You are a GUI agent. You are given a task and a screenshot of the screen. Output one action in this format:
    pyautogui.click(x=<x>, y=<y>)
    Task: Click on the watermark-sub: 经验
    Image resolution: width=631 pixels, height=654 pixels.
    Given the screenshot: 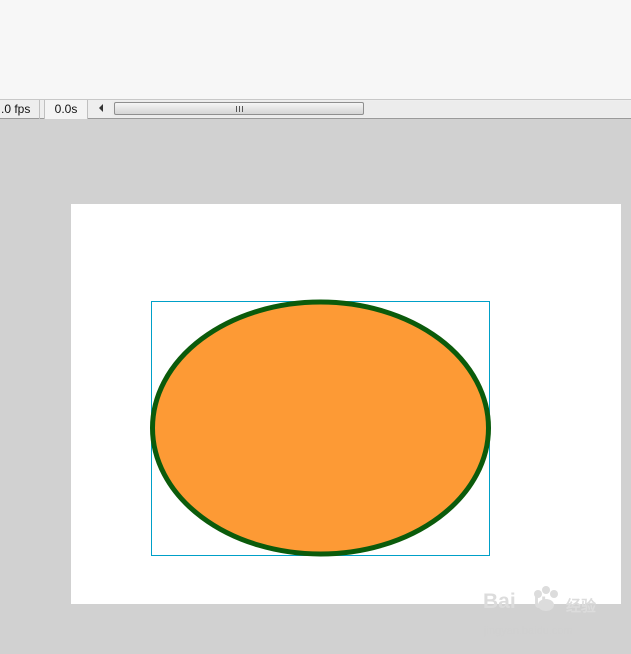 What is the action you would take?
    pyautogui.click(x=581, y=606)
    